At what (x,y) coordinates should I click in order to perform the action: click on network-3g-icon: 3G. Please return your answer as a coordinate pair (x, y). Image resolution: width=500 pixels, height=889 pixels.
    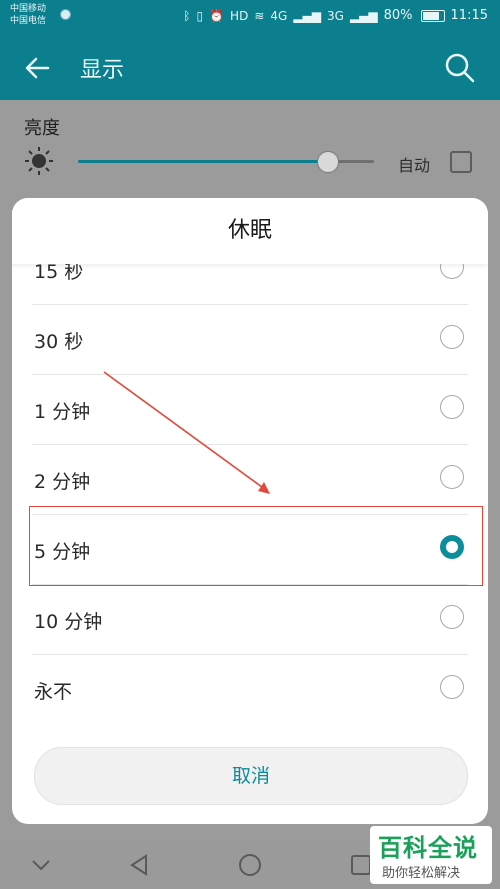
    Looking at the image, I should click on (335, 15).